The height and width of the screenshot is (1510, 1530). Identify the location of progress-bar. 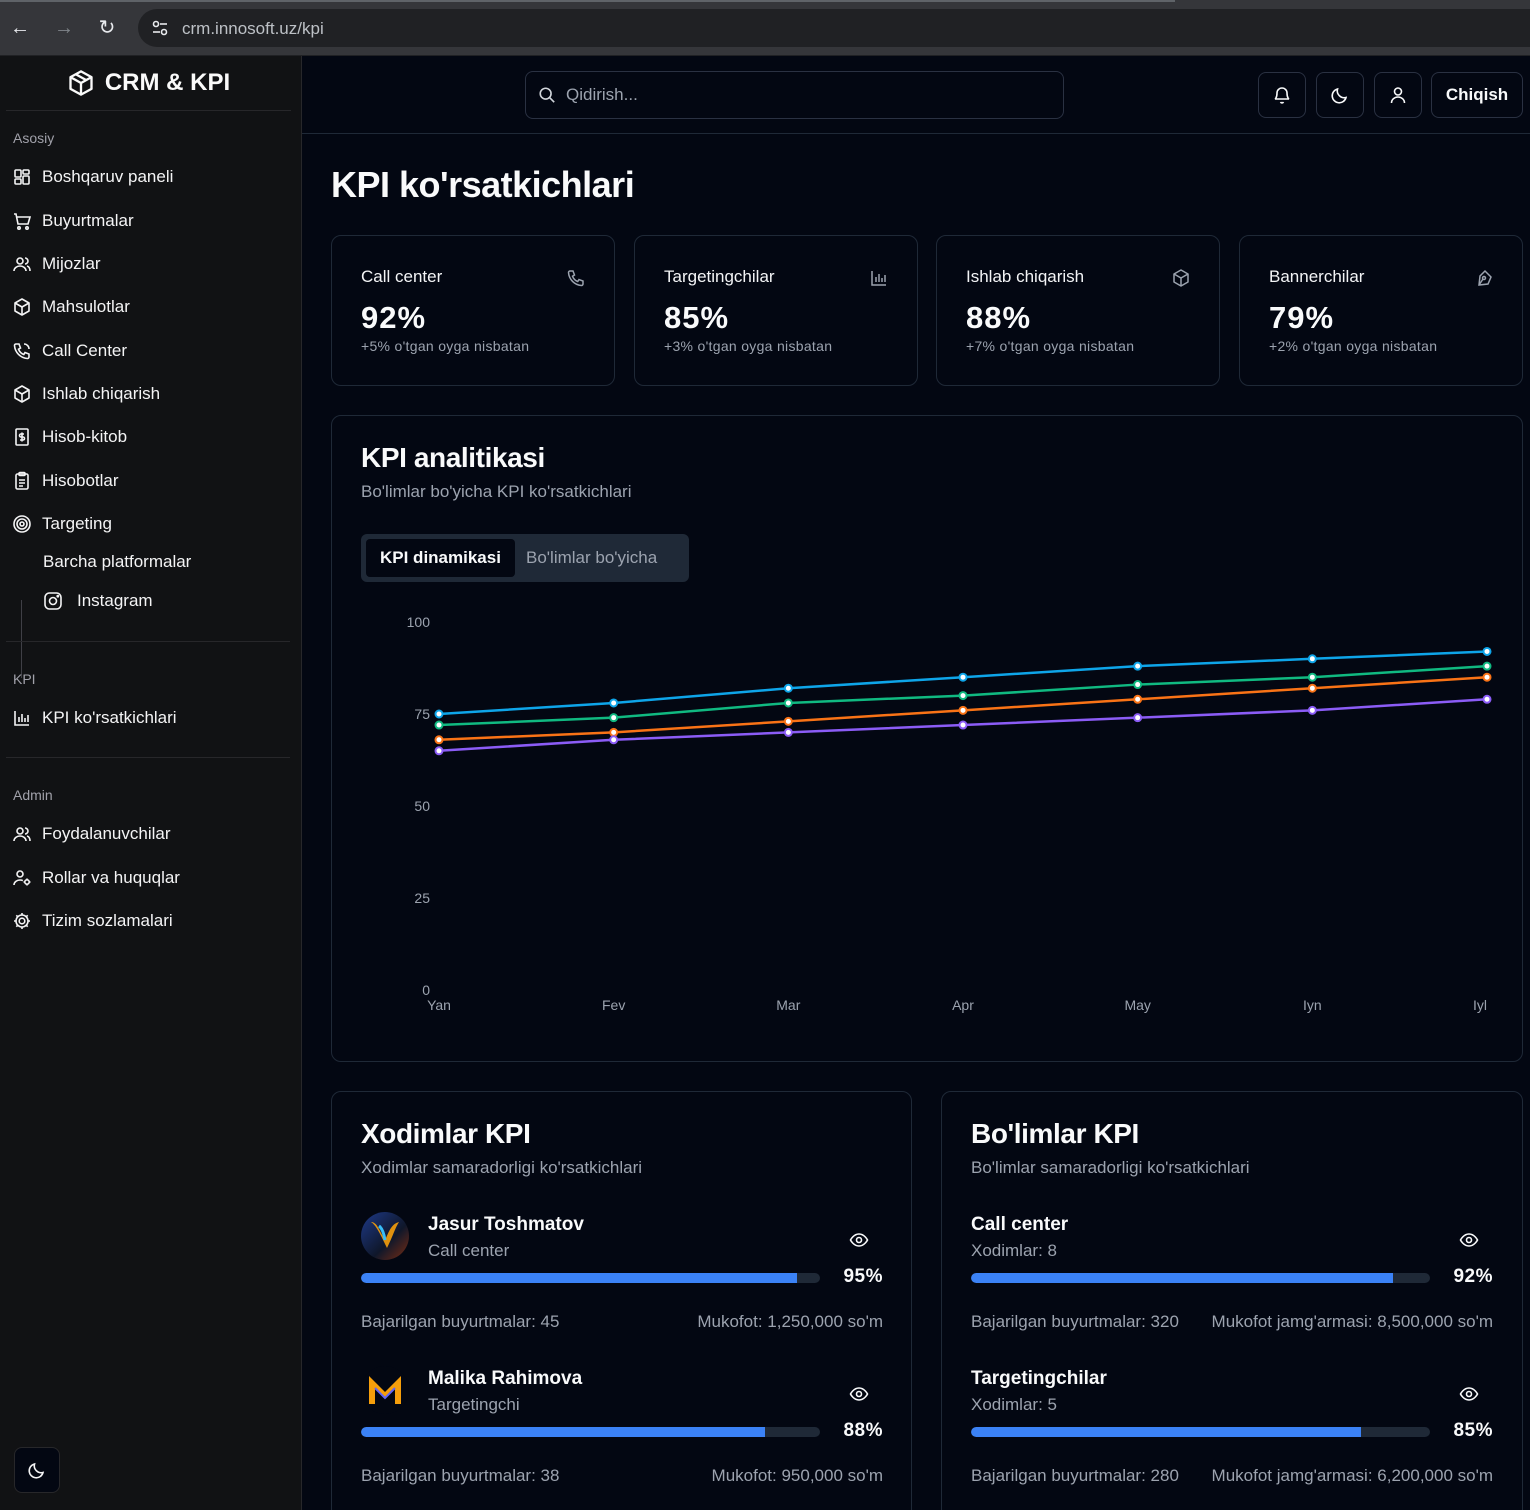
(1200, 1278).